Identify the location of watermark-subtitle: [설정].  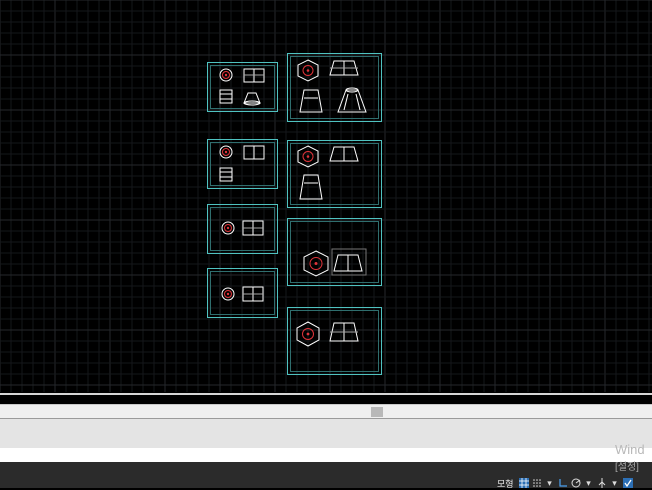
(627, 467).